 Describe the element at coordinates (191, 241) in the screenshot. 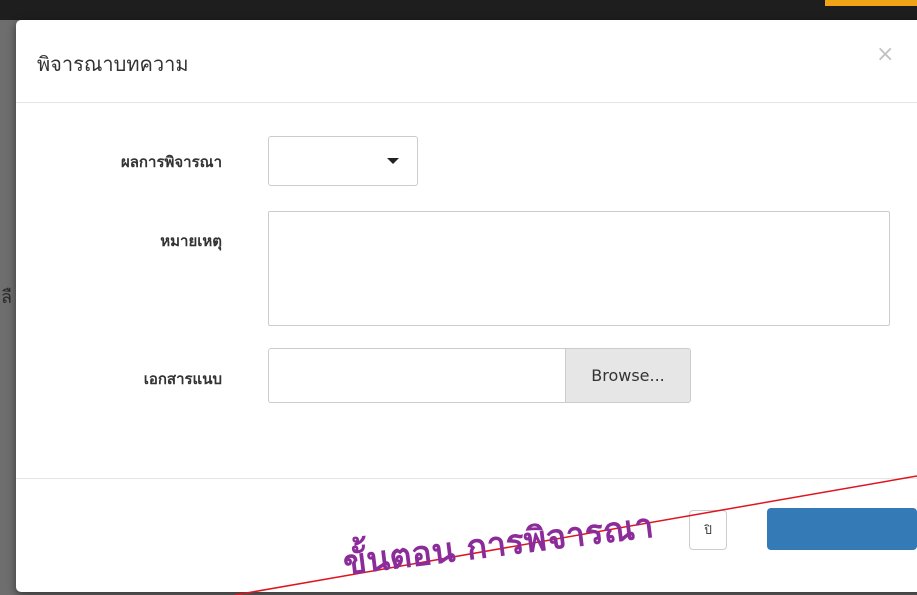

I see `note-label: หมายเหตุ` at that location.